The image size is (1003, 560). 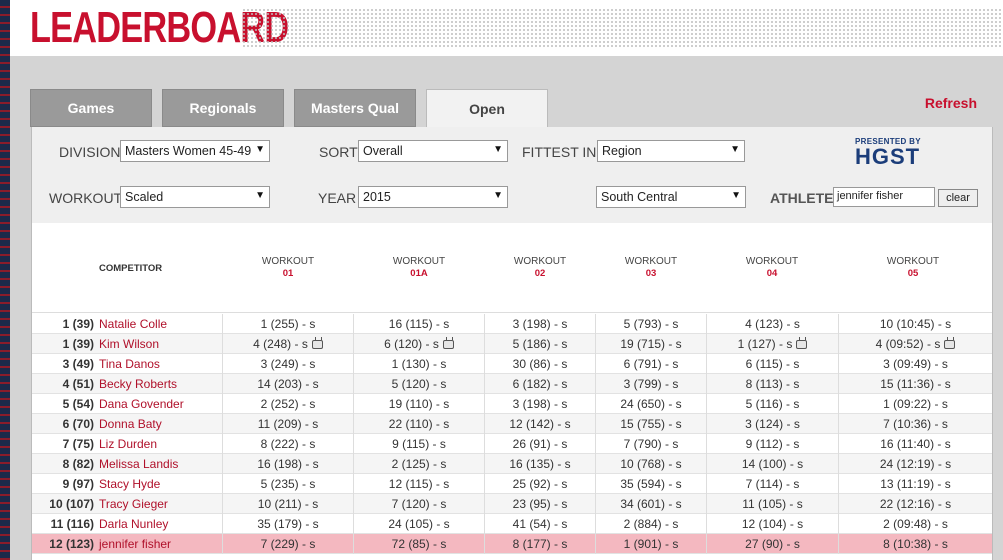 What do you see at coordinates (913, 267) in the screenshot?
I see `workout-05-header: WORKOUT 05` at bounding box center [913, 267].